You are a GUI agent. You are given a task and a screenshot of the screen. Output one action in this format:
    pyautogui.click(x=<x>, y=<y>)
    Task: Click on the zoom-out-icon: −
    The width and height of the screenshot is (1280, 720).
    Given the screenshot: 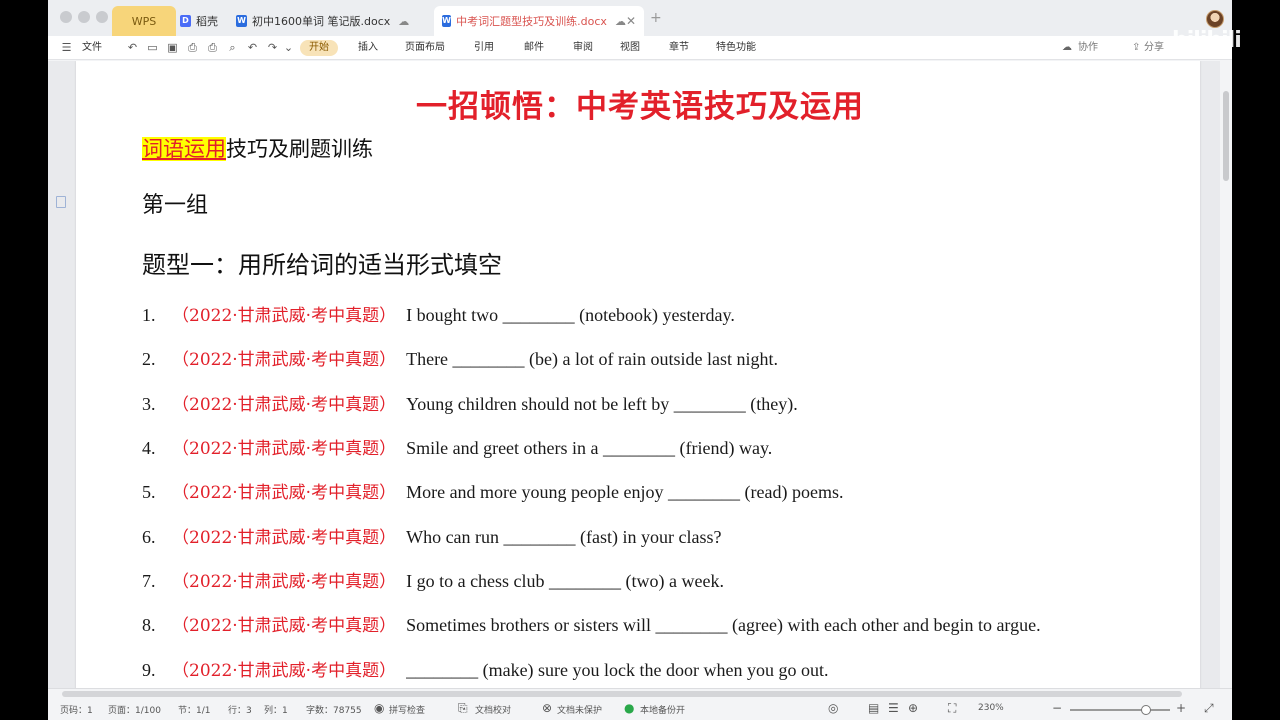 What is the action you would take?
    pyautogui.click(x=1057, y=708)
    